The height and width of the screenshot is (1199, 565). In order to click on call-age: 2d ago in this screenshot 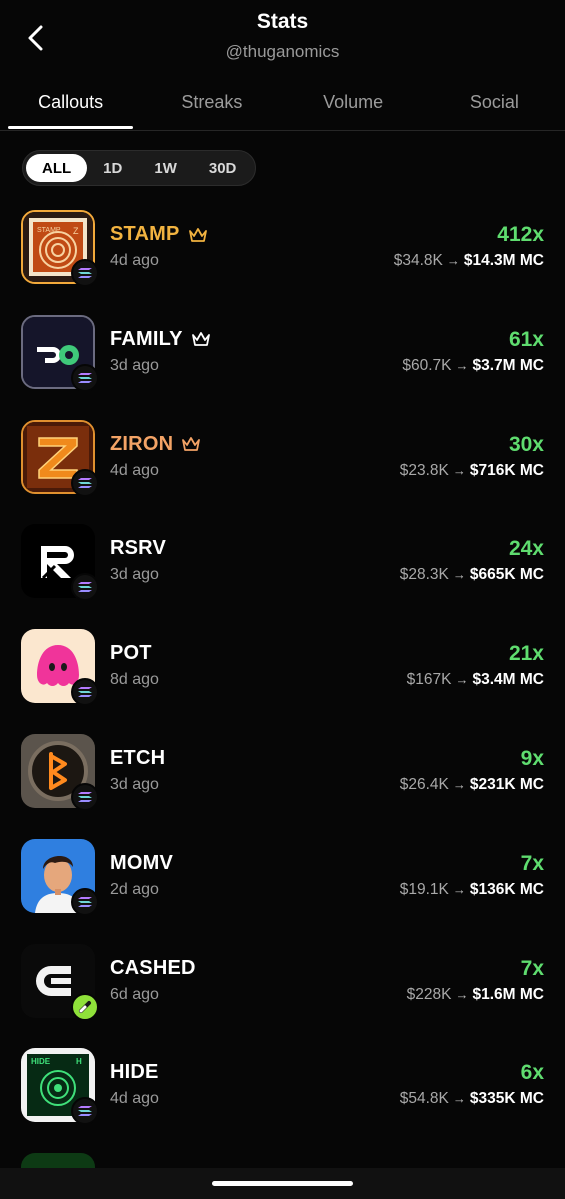, I will do `click(134, 889)`.